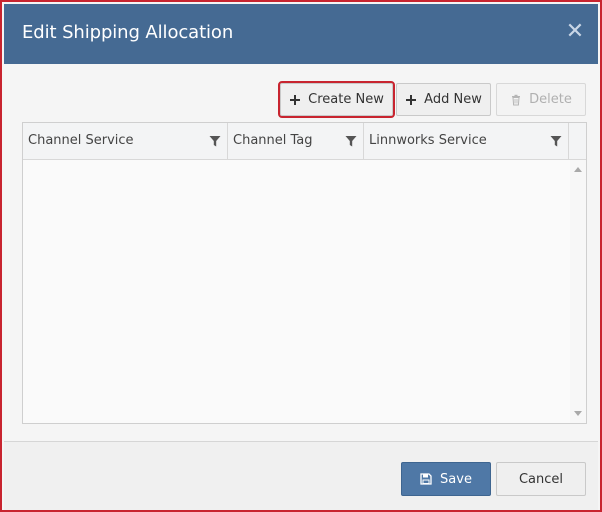 Image resolution: width=602 pixels, height=512 pixels. I want to click on create-new-button: Create New, so click(336, 99).